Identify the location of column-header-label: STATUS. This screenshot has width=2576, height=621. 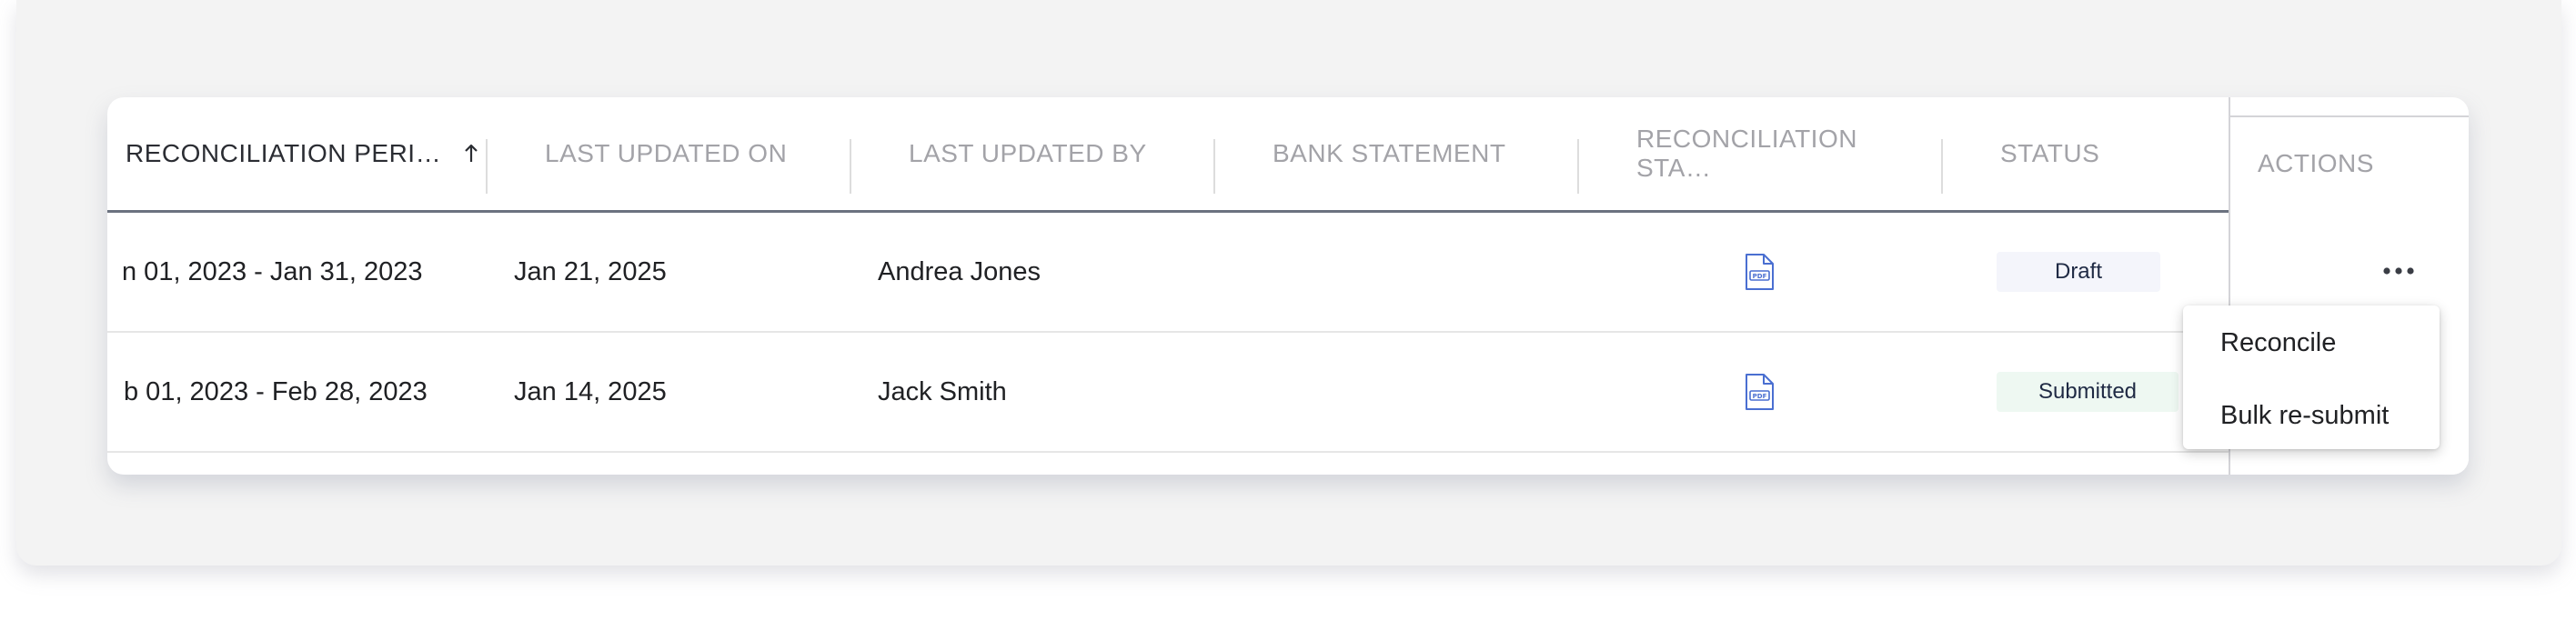
(2050, 153).